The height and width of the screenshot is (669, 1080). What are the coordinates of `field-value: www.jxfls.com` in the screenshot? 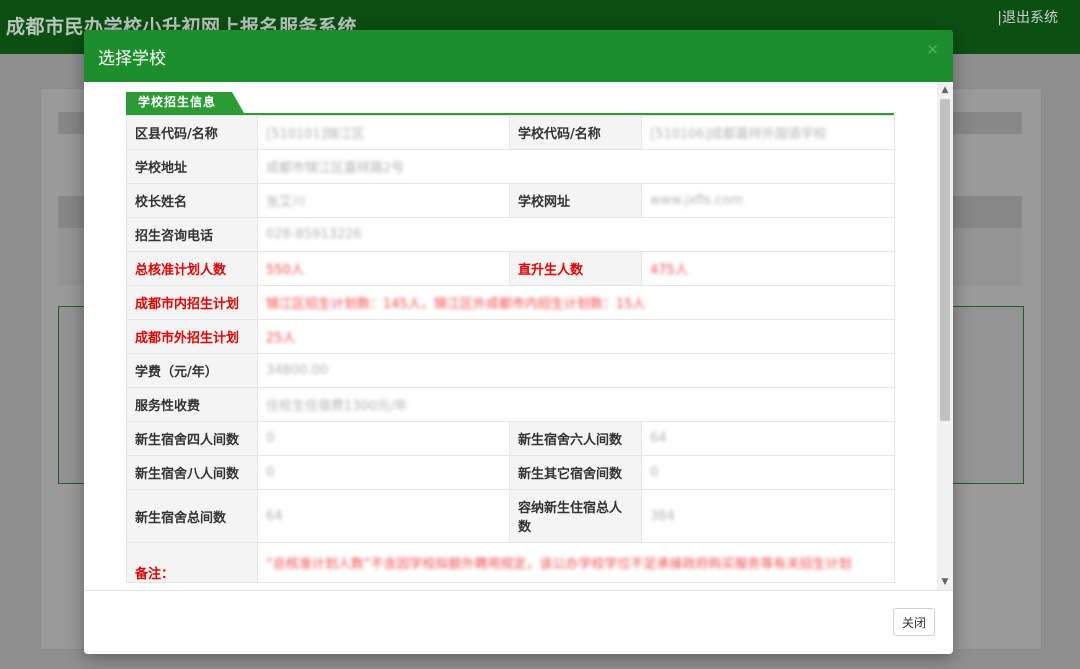 It's located at (768, 200).